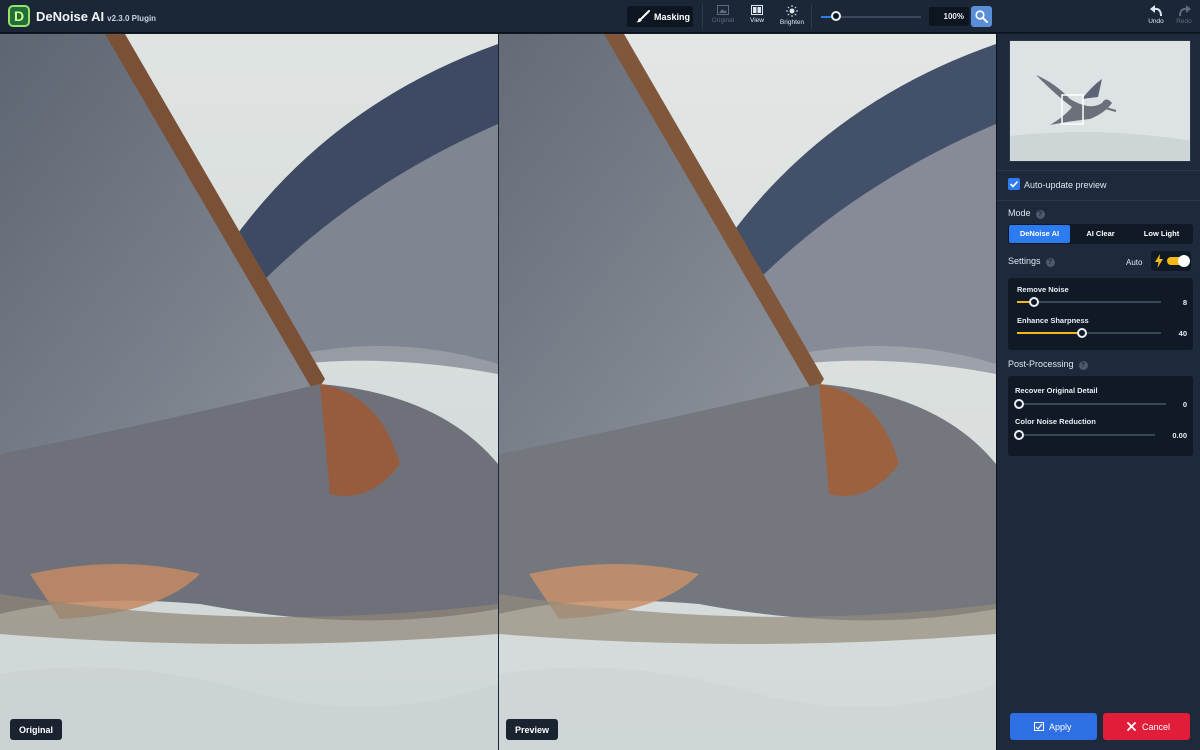 This screenshot has width=1200, height=750. What do you see at coordinates (36, 729) in the screenshot?
I see `original-label: Original` at bounding box center [36, 729].